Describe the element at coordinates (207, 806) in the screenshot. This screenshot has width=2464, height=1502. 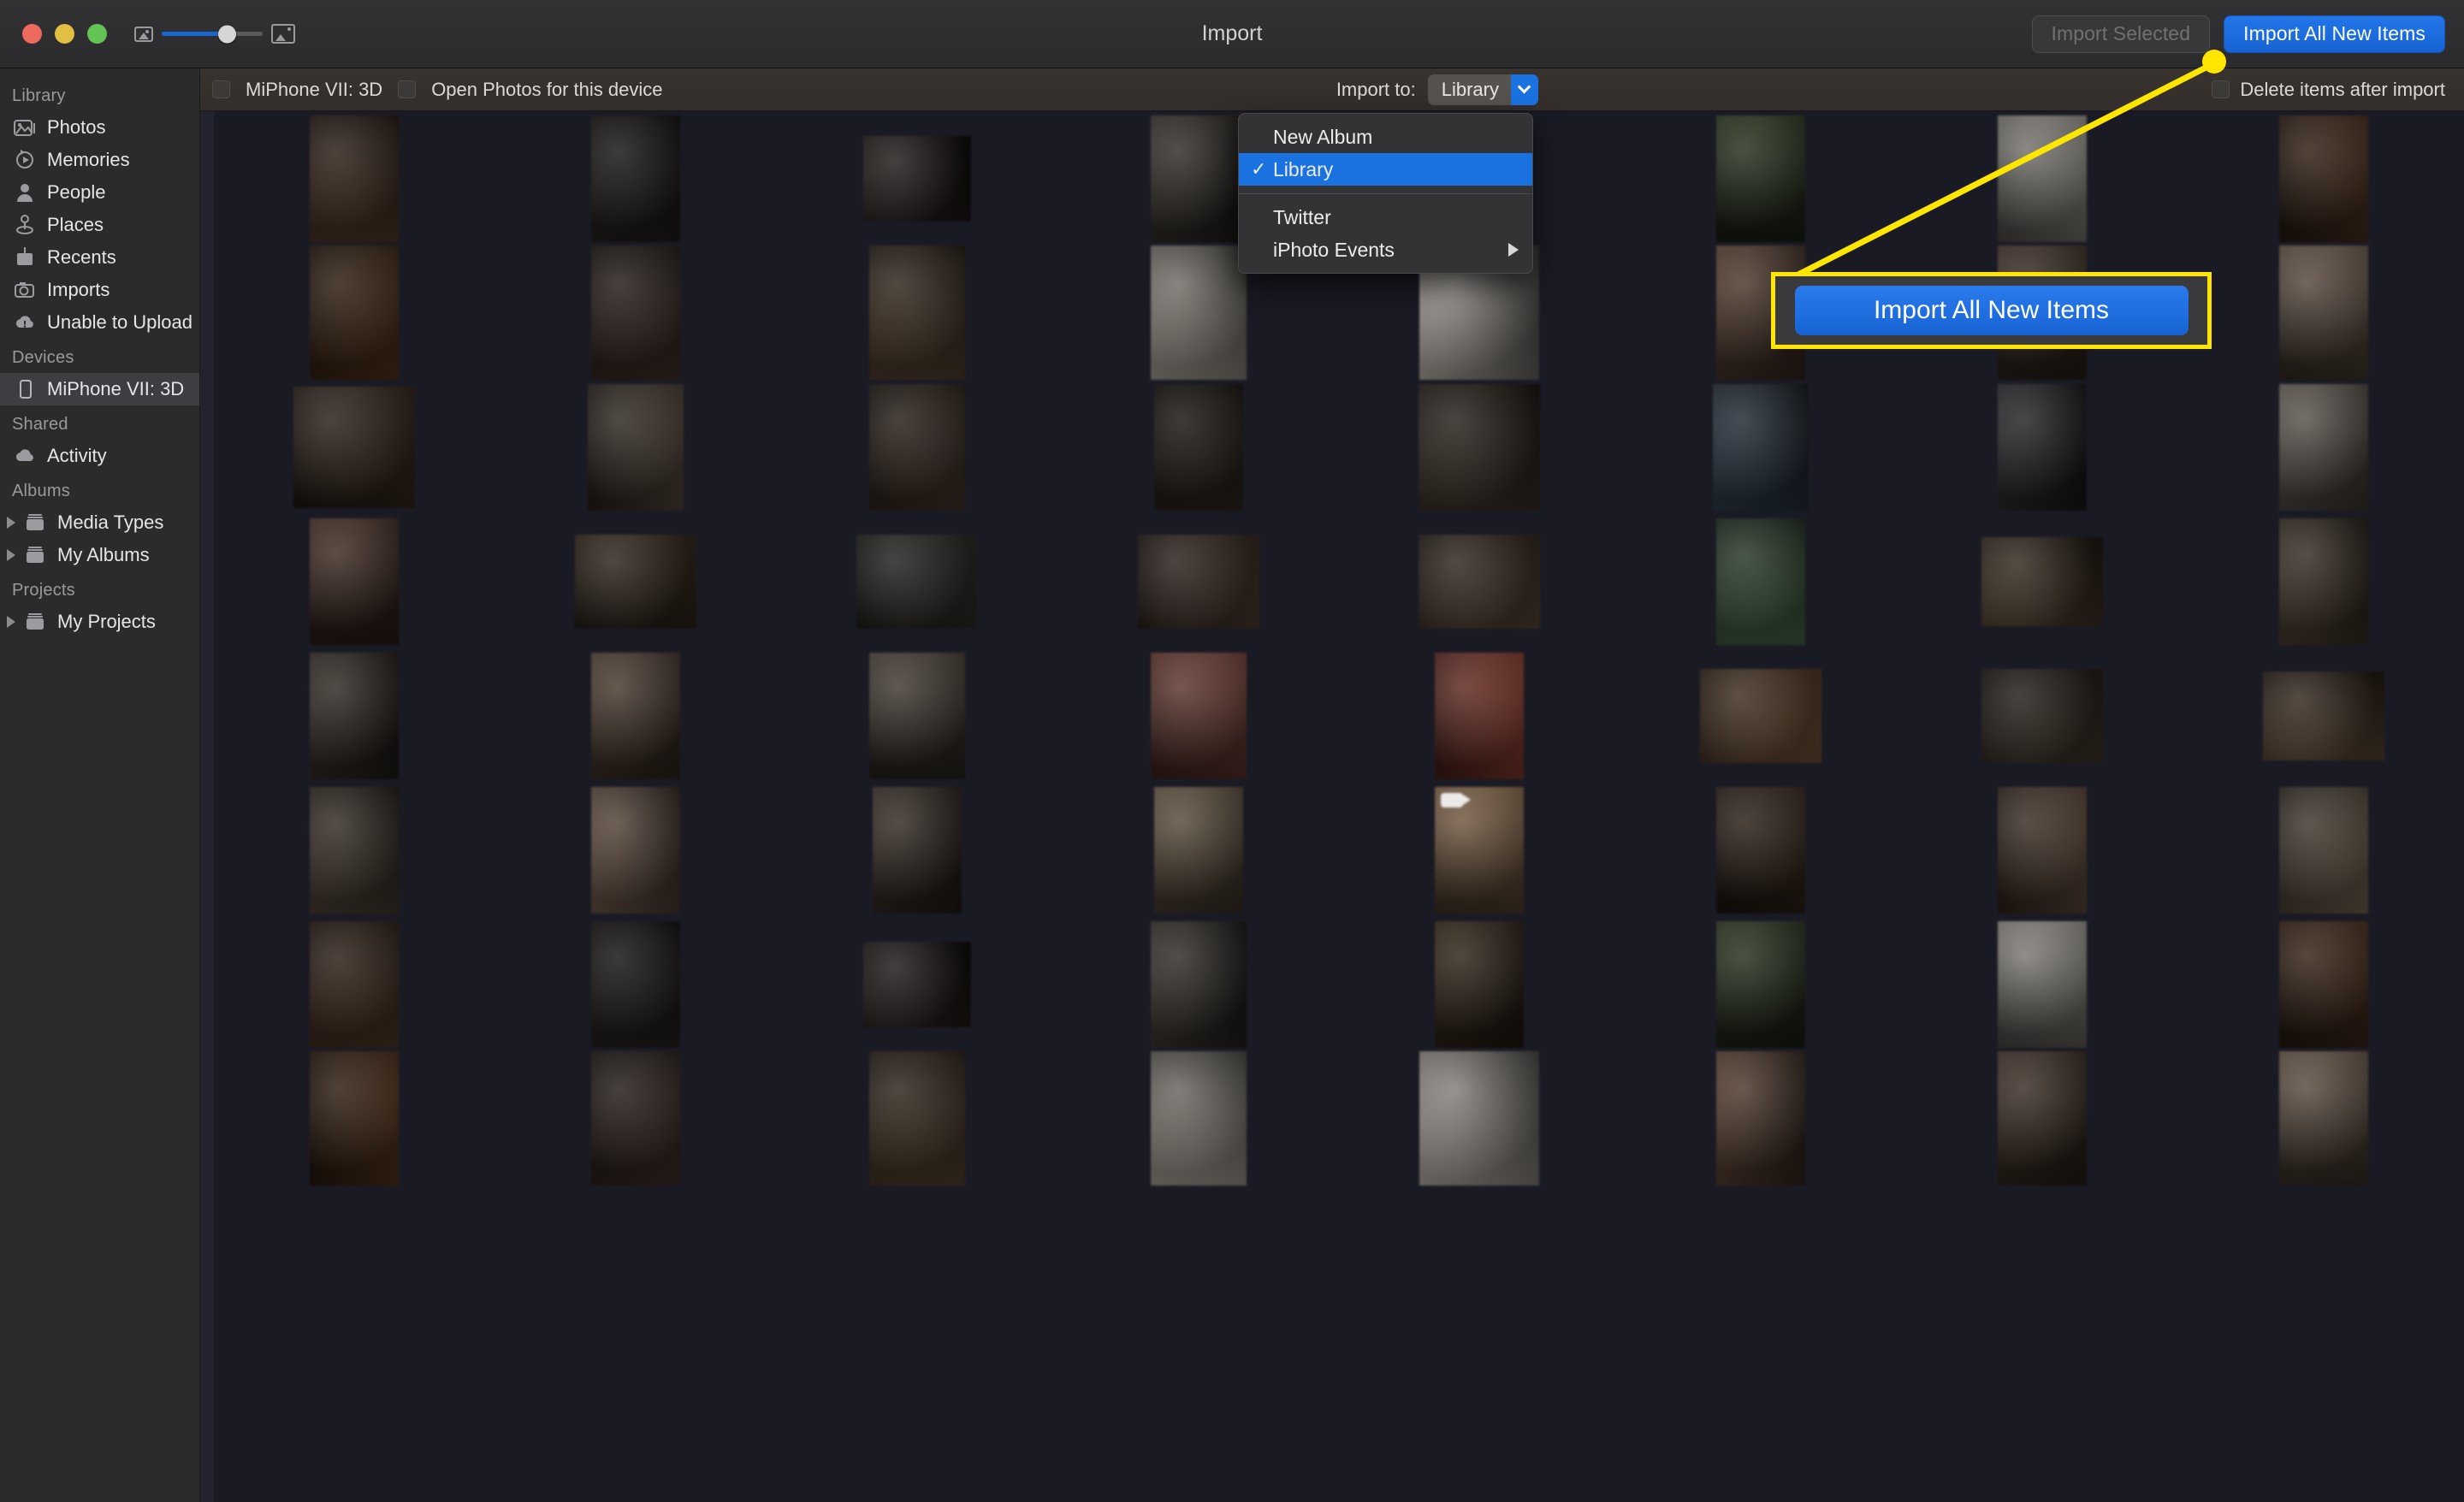
I see `grid-scroll-gutter` at that location.